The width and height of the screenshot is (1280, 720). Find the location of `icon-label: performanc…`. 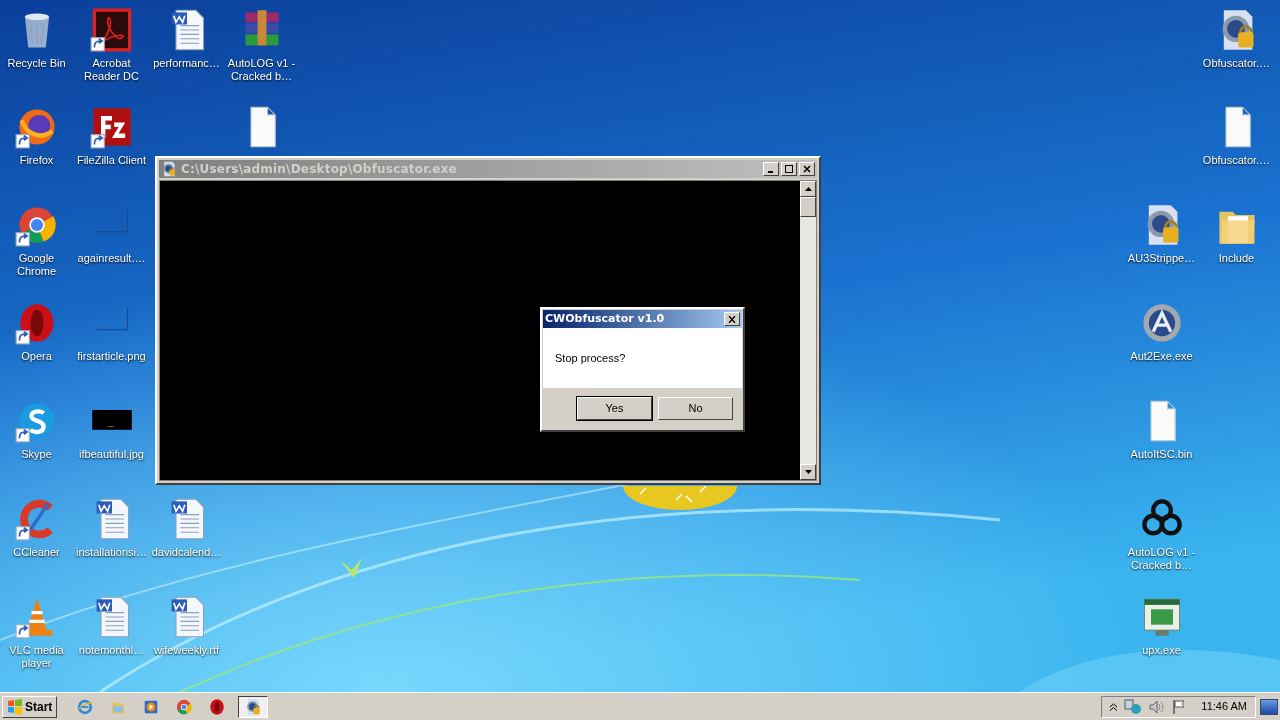

icon-label: performanc… is located at coordinates (186, 63).